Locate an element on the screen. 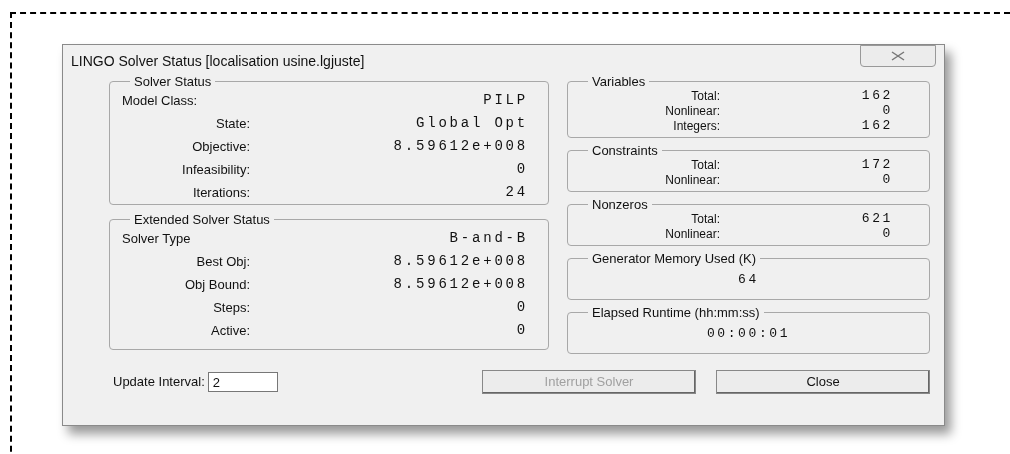 The height and width of the screenshot is (454, 1010). close-button is located at coordinates (898, 56).